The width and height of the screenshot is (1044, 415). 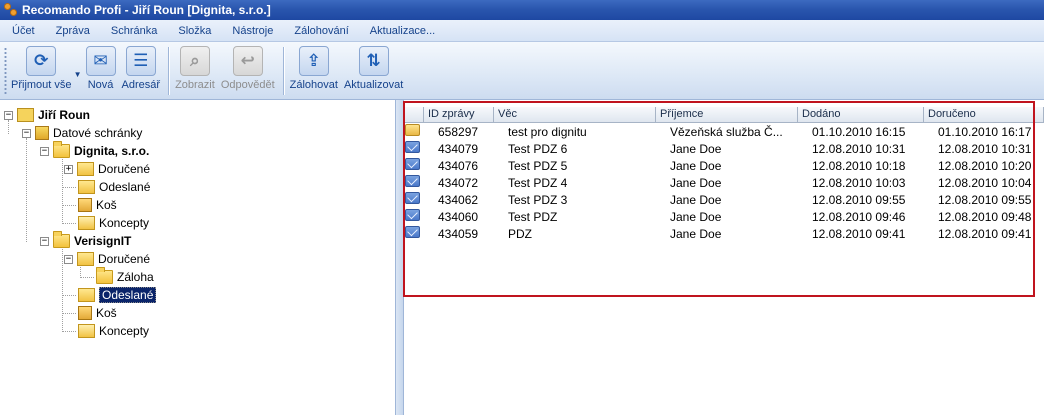 I want to click on app-logo-icon, so click(x=11, y=10).